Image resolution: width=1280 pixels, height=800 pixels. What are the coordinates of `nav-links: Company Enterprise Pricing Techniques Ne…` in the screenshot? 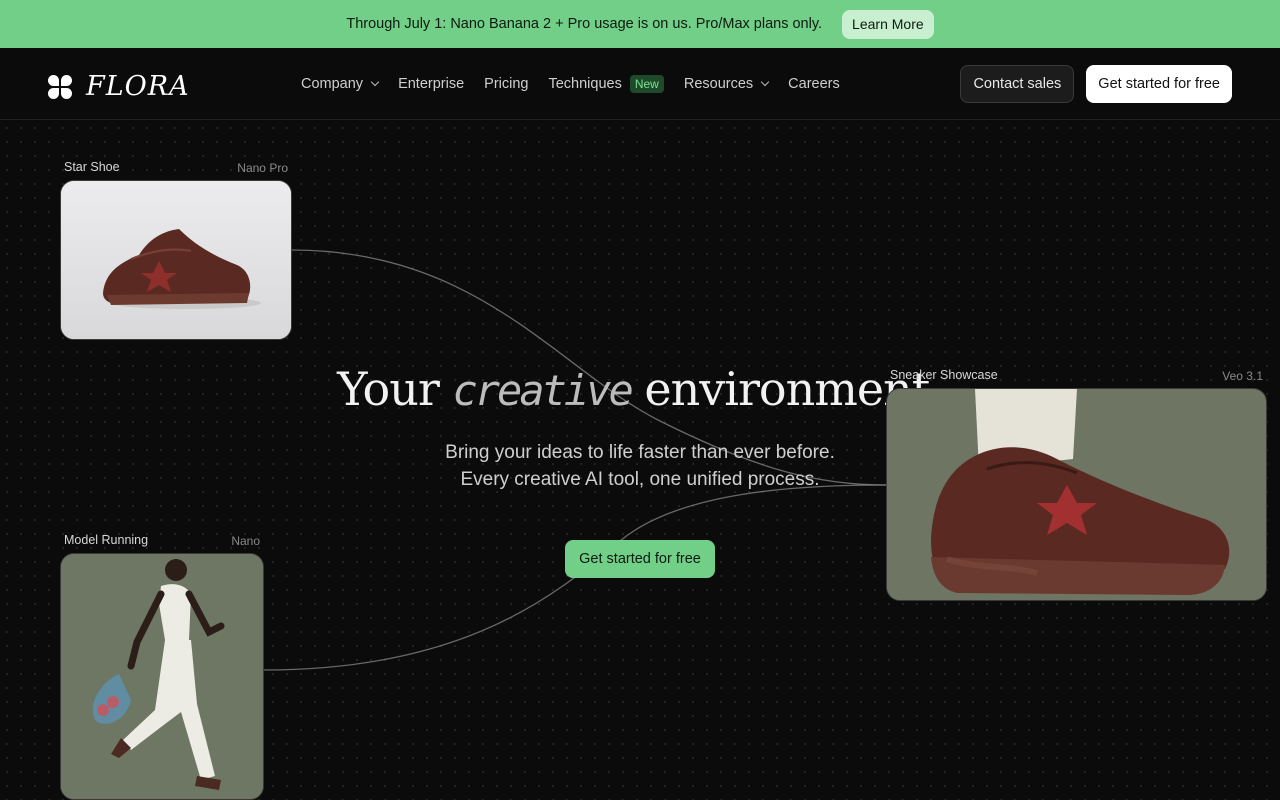 It's located at (580, 84).